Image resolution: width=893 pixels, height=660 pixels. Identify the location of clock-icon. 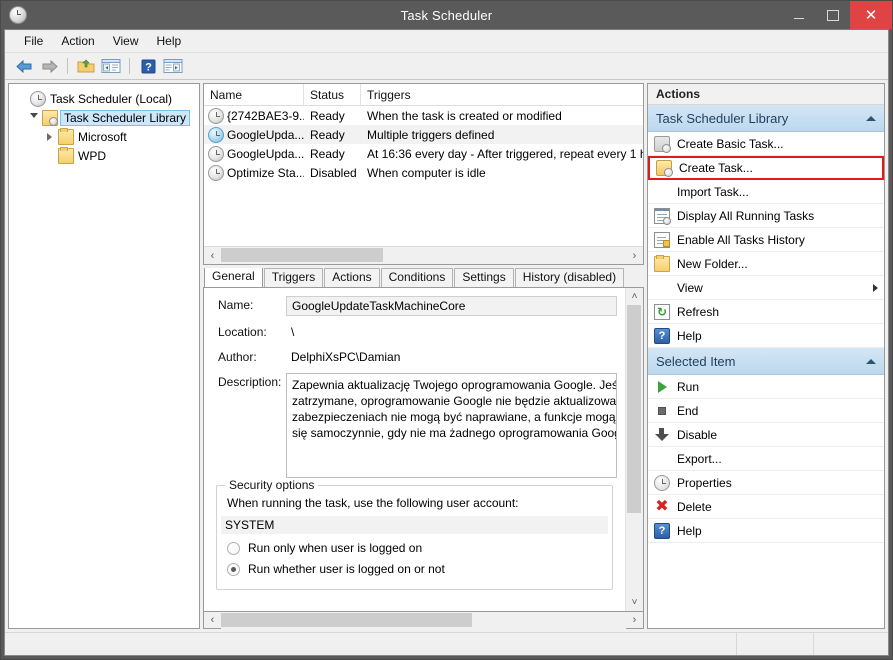
(38, 98).